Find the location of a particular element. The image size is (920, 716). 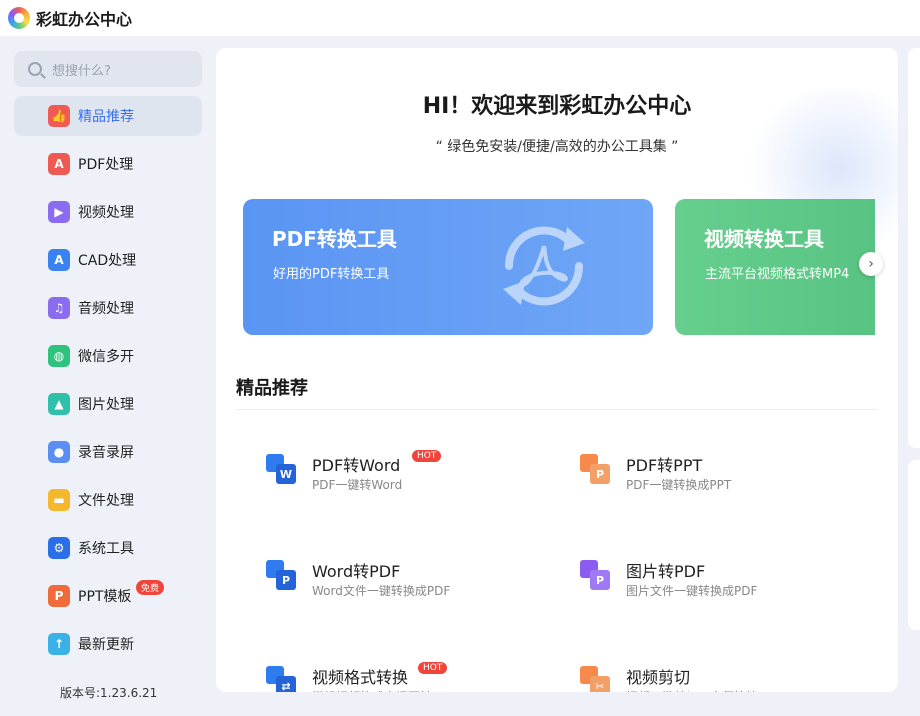

upload-icon: ↑ is located at coordinates (59, 644).